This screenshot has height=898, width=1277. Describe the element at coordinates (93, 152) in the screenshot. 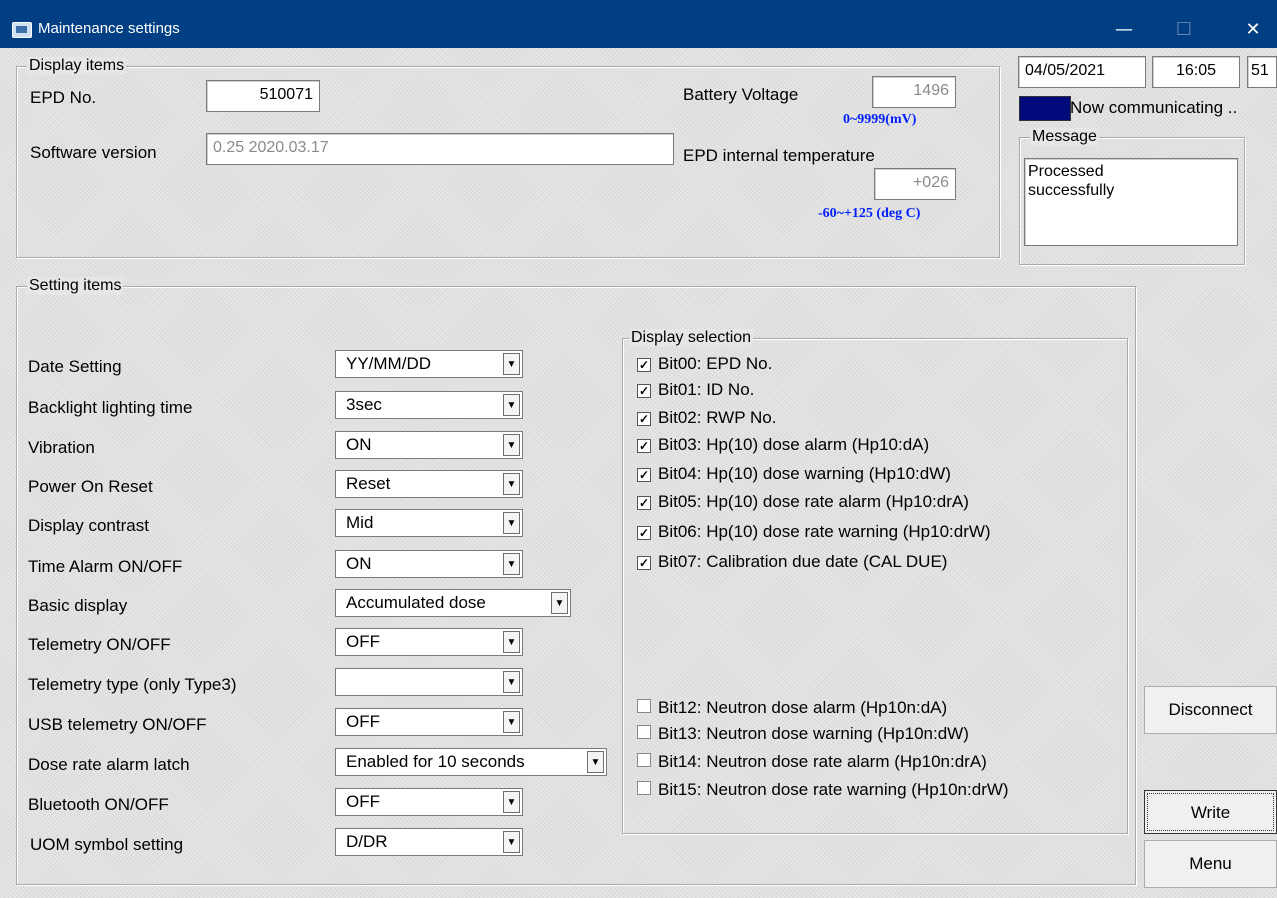

I see `software-version-label: Software version` at that location.